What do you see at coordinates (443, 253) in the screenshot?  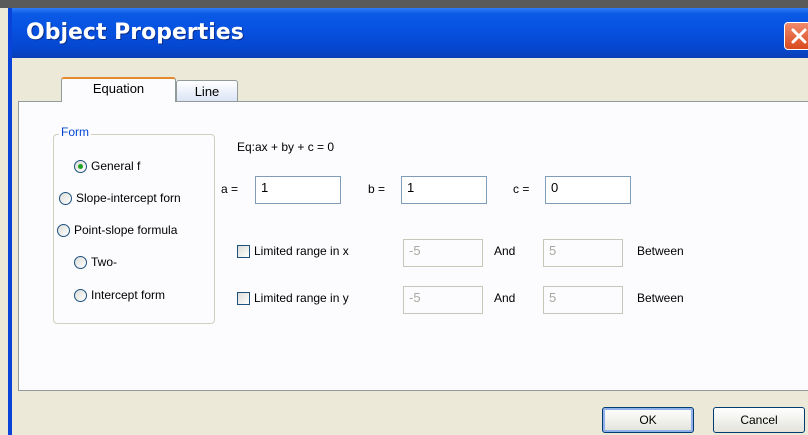 I see `range-x-from-input: -5` at bounding box center [443, 253].